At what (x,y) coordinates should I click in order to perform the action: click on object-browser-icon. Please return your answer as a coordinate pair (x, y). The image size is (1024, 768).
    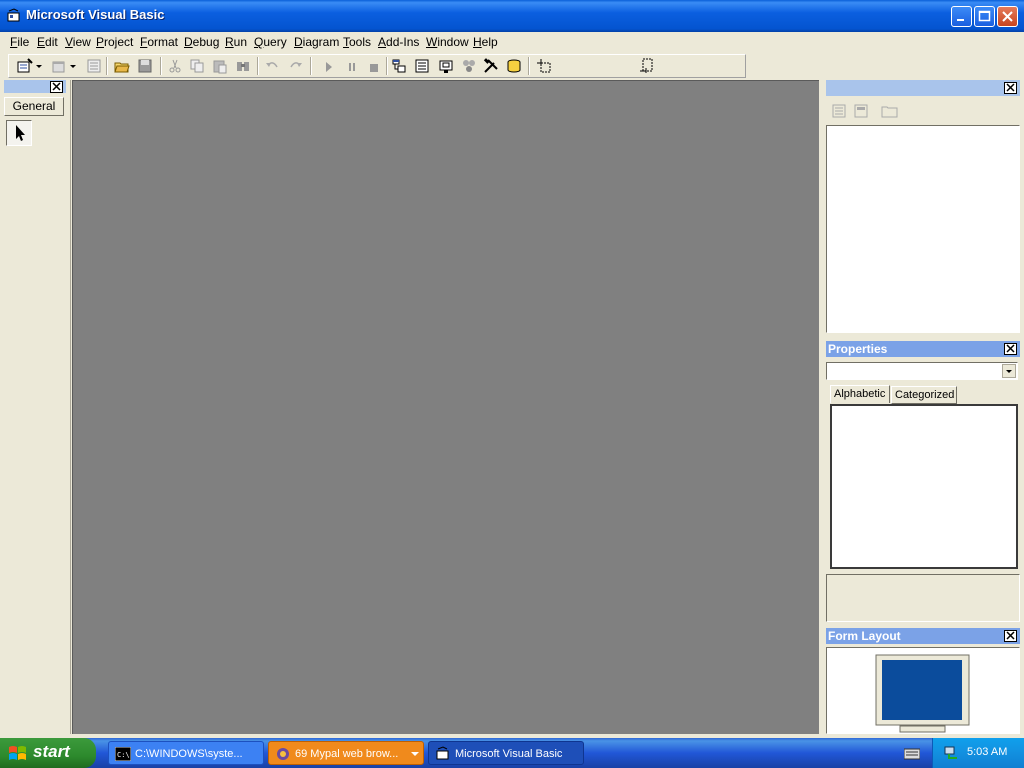
    Looking at the image, I should click on (469, 66).